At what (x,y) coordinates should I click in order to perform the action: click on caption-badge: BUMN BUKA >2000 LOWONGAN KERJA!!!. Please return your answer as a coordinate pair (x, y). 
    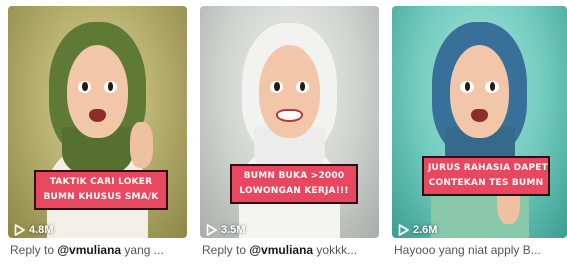
    Looking at the image, I should click on (294, 184).